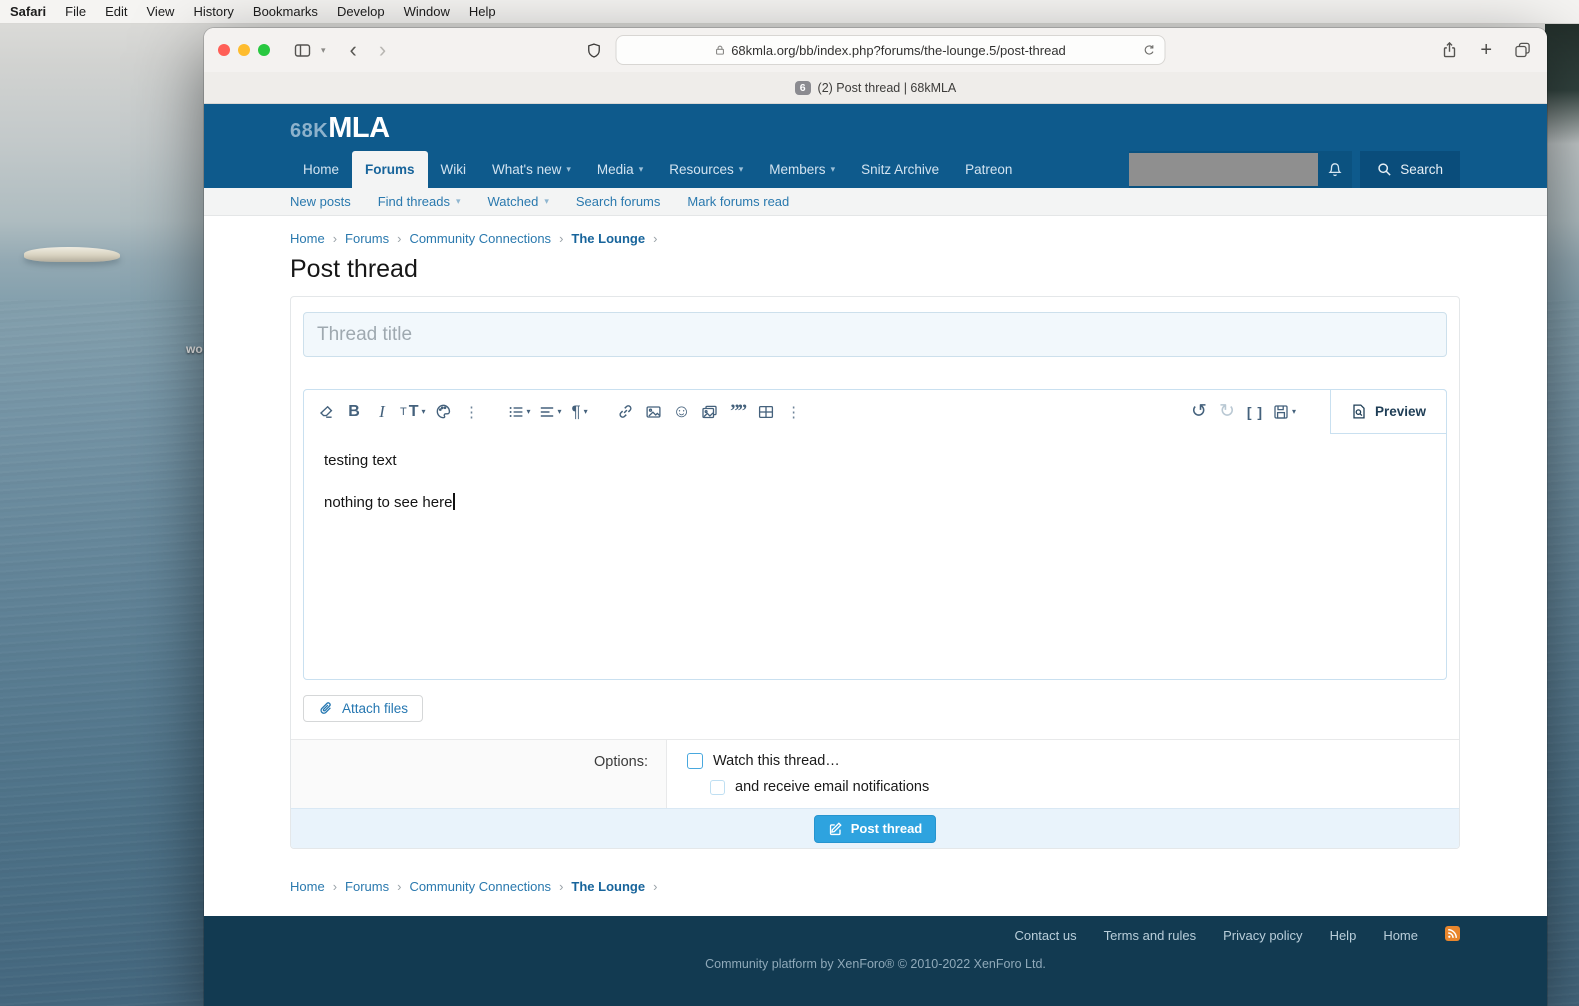  Describe the element at coordinates (323, 50) in the screenshot. I see `sidebar-chevron-icon: ▾` at that location.